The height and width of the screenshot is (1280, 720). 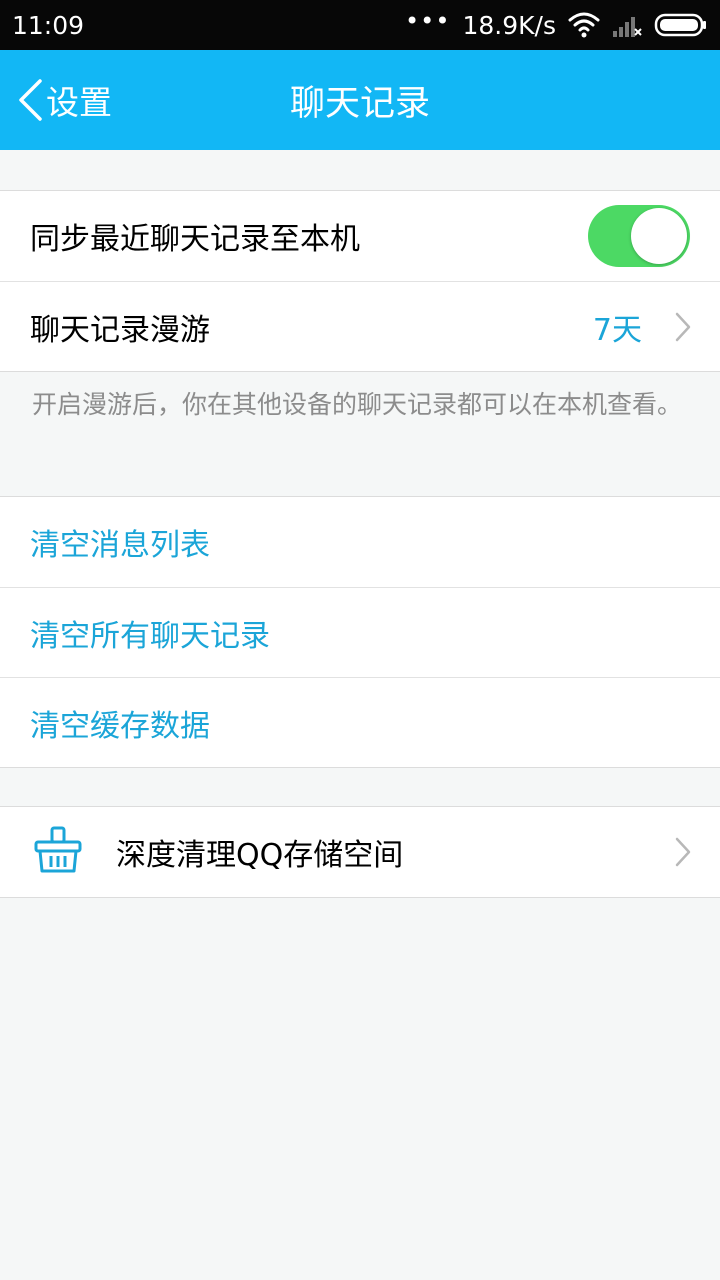 What do you see at coordinates (617, 330) in the screenshot?
I see `roaming-value: 7天` at bounding box center [617, 330].